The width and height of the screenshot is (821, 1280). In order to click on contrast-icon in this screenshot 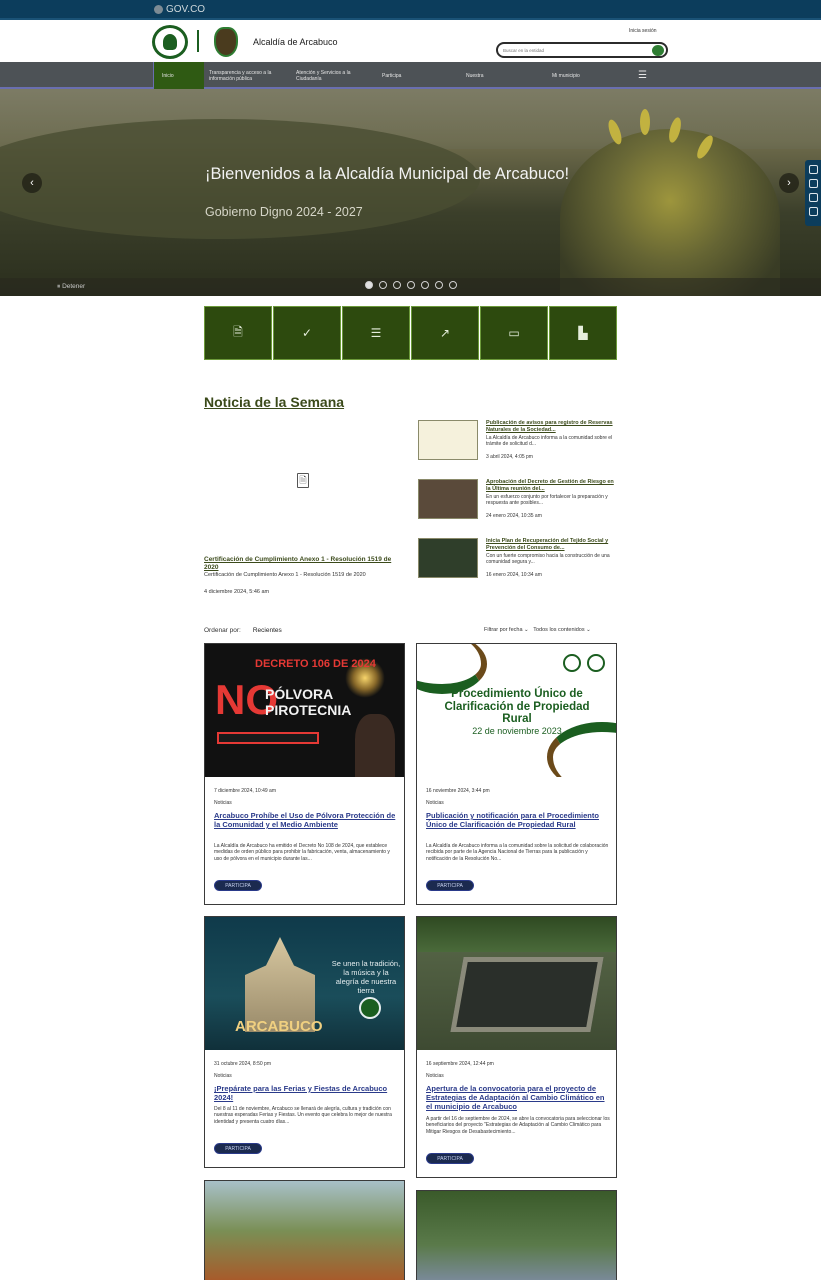, I will do `click(813, 169)`.